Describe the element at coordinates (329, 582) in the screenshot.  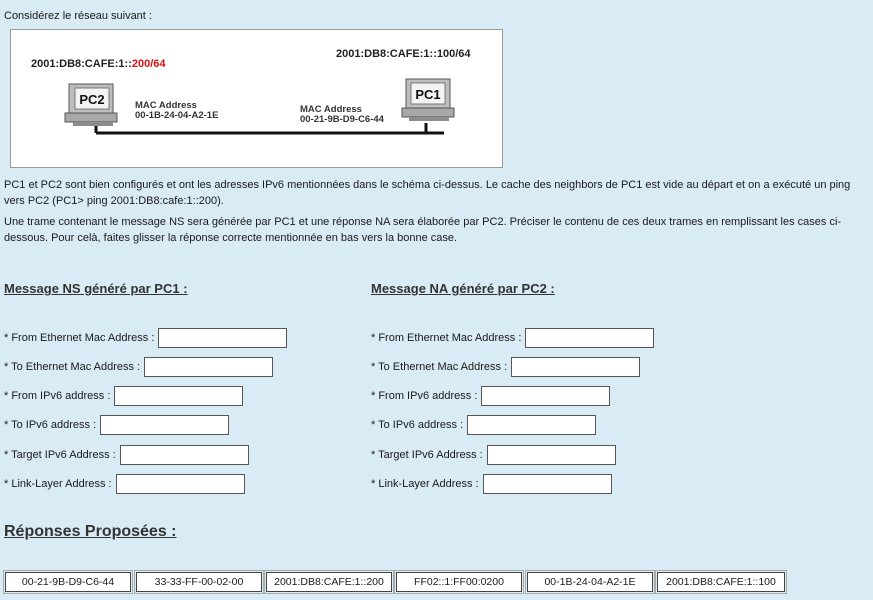
I see `answer-chip: 2001:DB8:CAFE:1::200` at that location.